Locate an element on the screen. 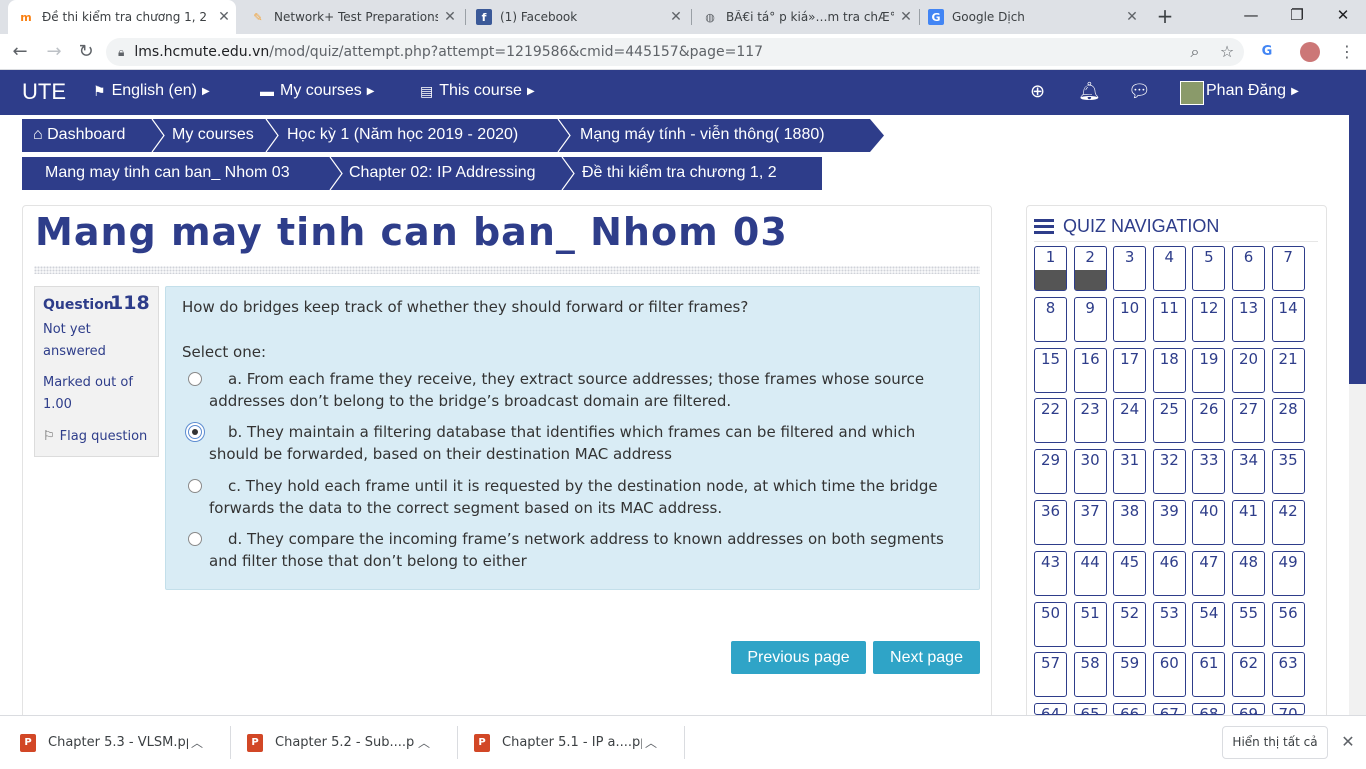  quiz-nav-button: 15 is located at coordinates (1050, 370).